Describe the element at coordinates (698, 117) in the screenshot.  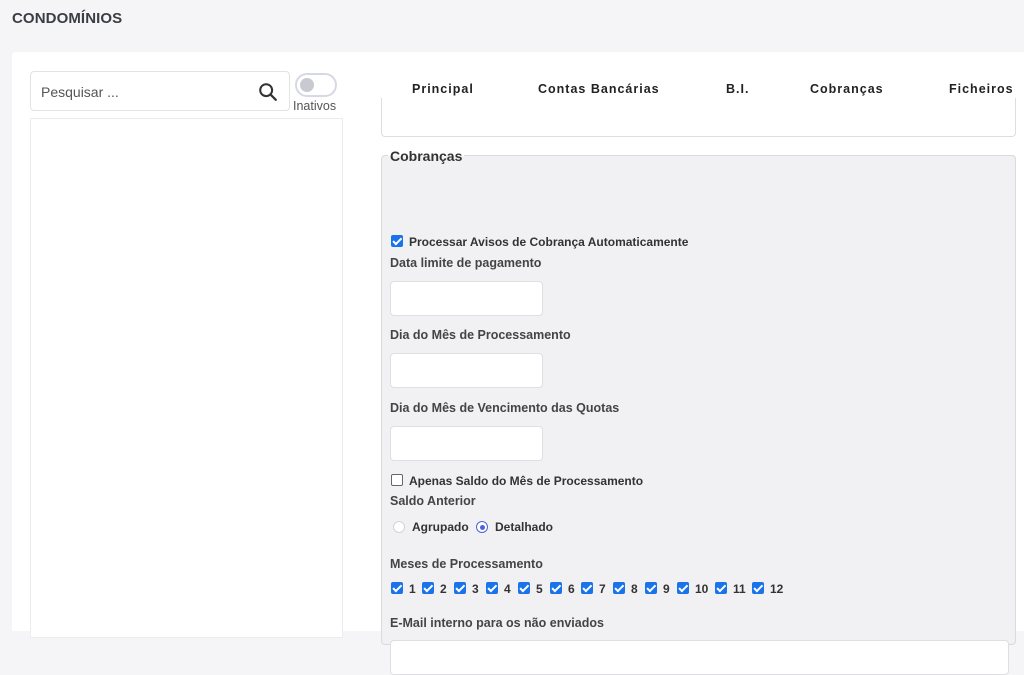
I see `previous-section-box` at that location.